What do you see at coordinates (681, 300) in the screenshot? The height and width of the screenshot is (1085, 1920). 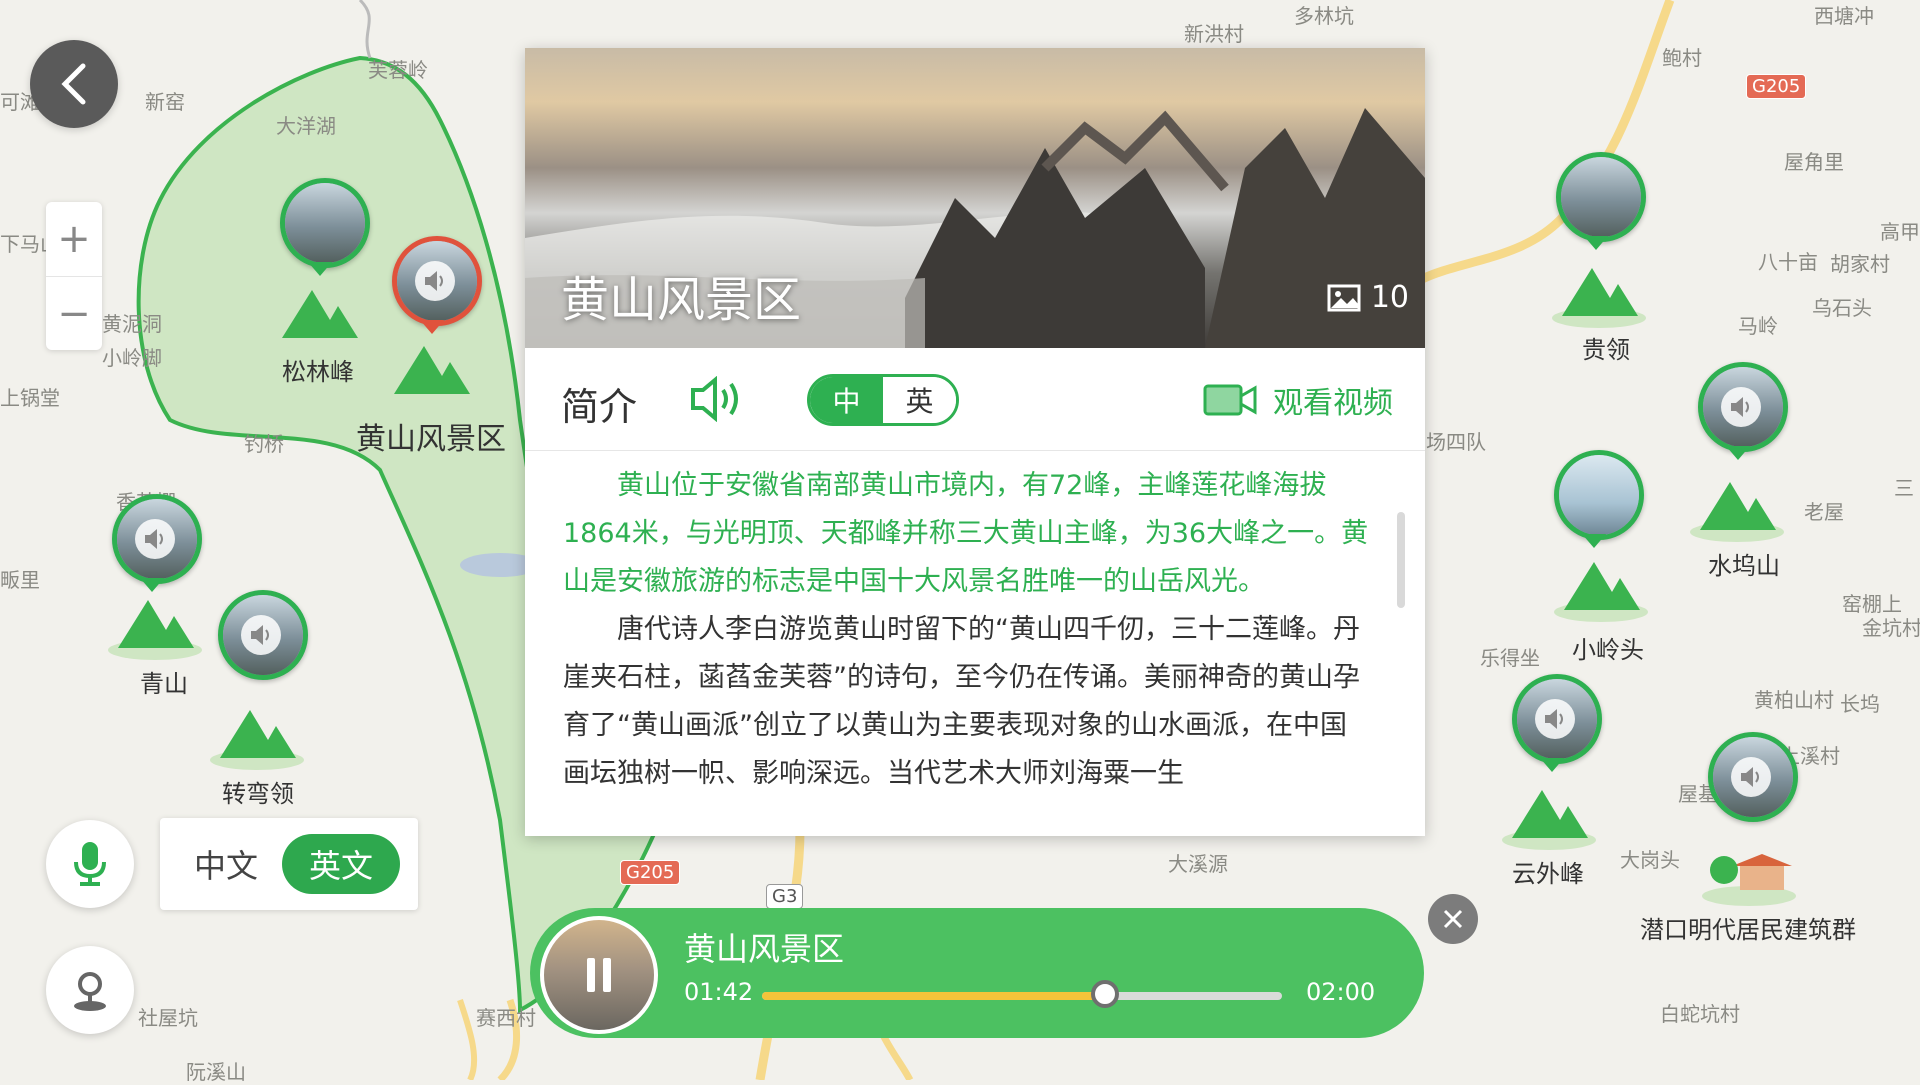 I see `scenic-title: 黄山风景区` at bounding box center [681, 300].